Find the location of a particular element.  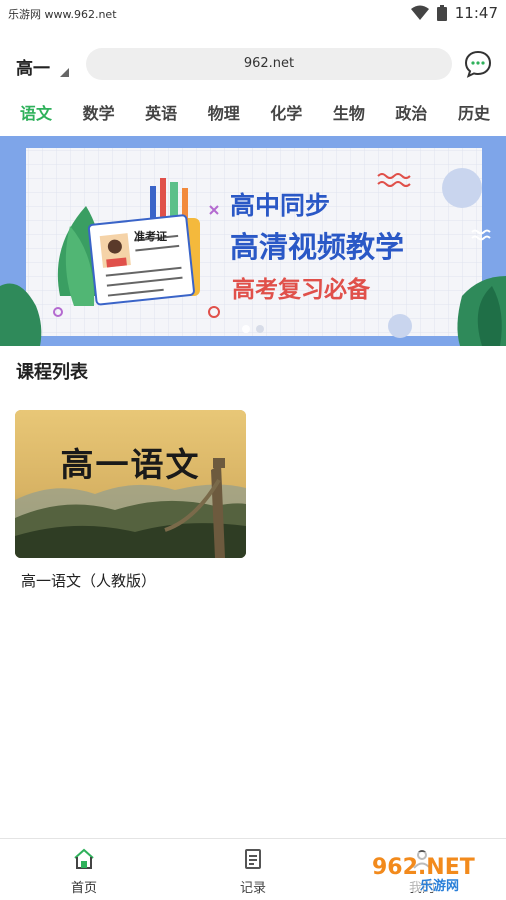

tab-history: 历史 is located at coordinates (474, 114).